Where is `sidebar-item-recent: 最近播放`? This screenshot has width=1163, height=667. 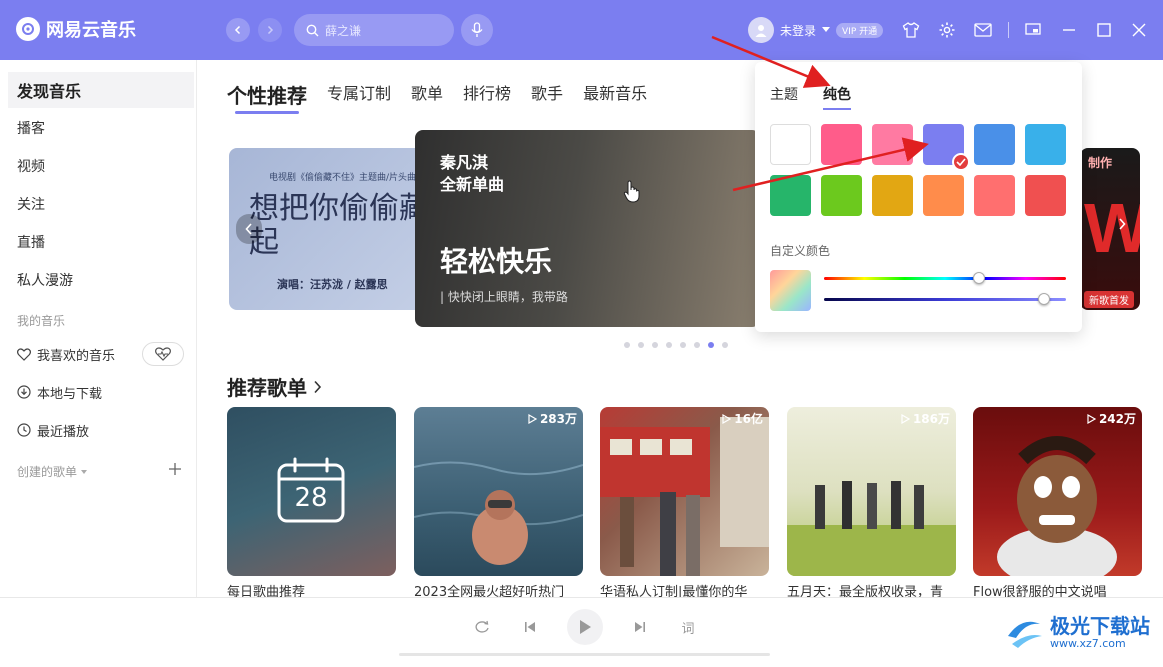 sidebar-item-recent: 最近播放 is located at coordinates (101, 430).